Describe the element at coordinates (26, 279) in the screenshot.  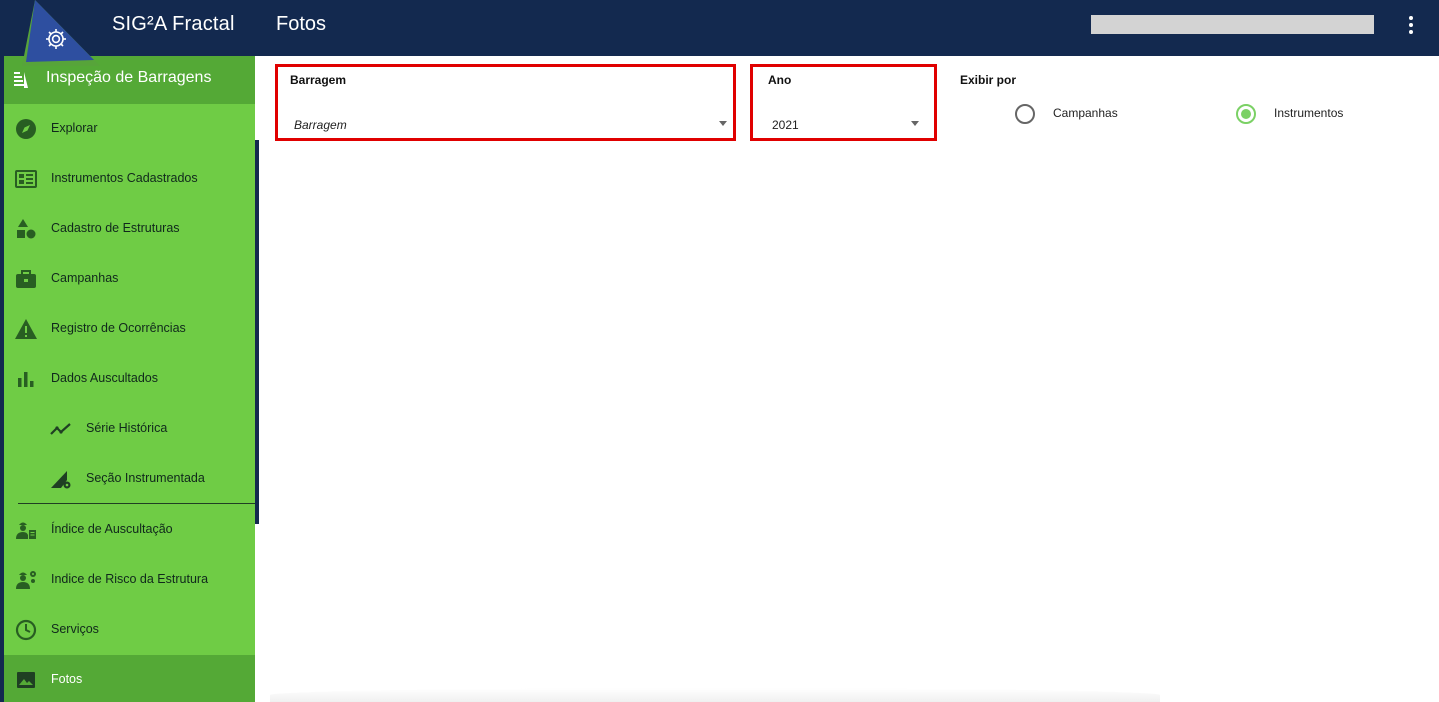
I see `briefcase-icon` at that location.